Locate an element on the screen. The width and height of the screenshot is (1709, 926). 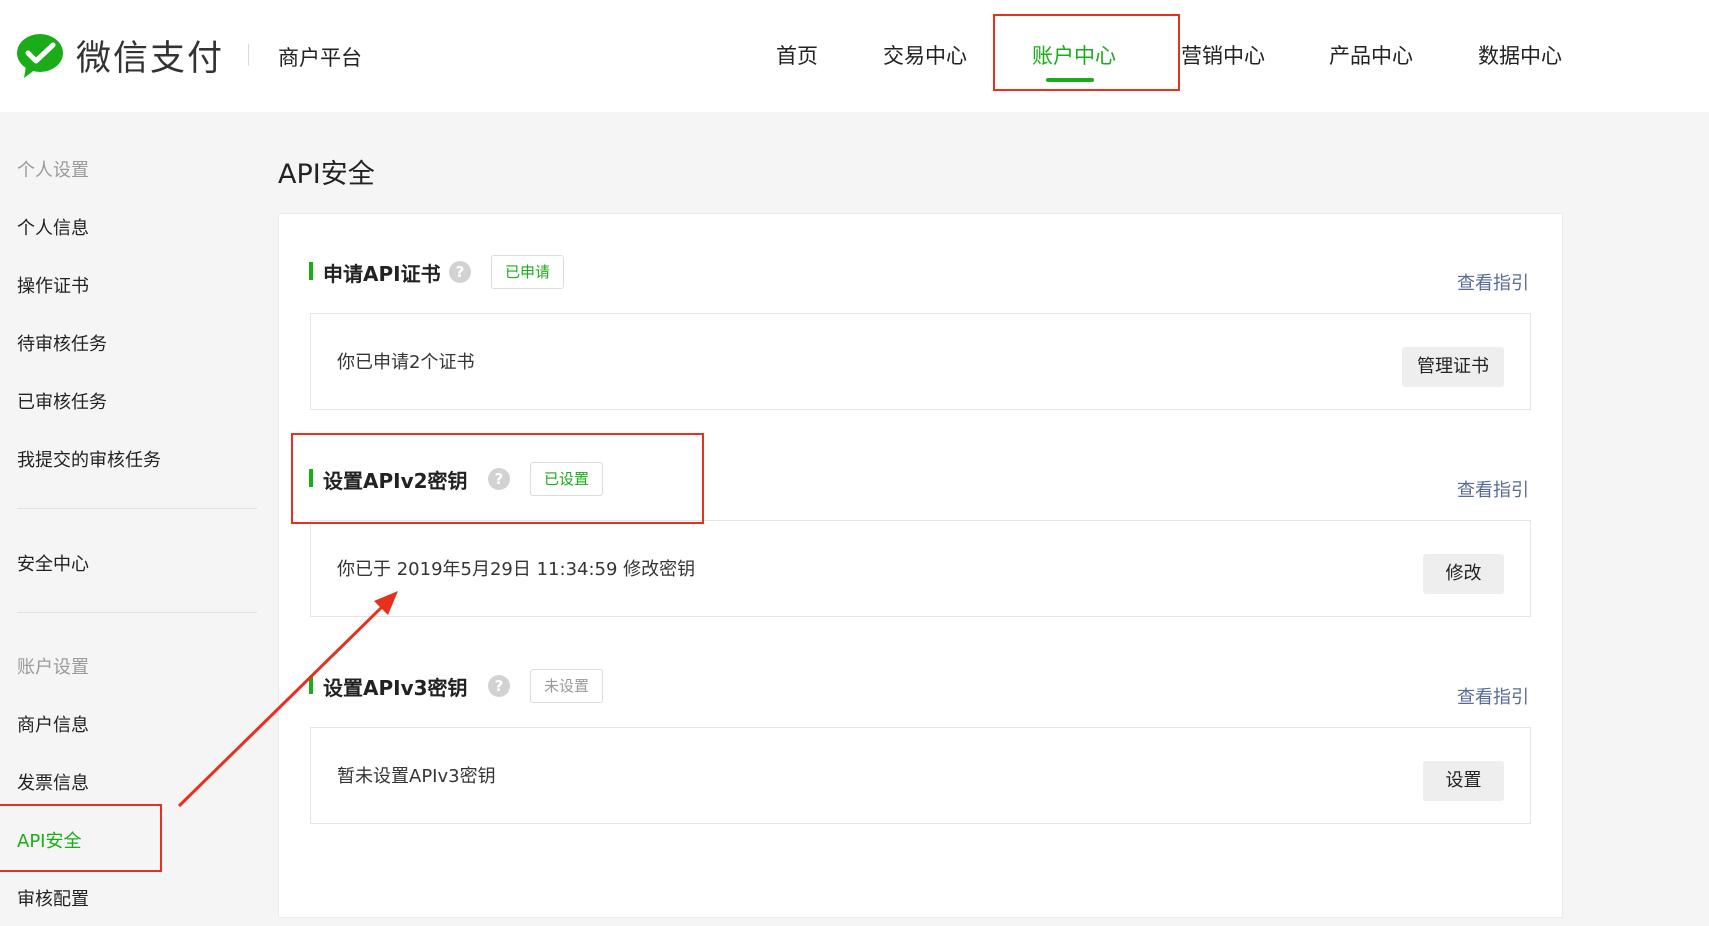
annotation-arrow is located at coordinates (287, 699).